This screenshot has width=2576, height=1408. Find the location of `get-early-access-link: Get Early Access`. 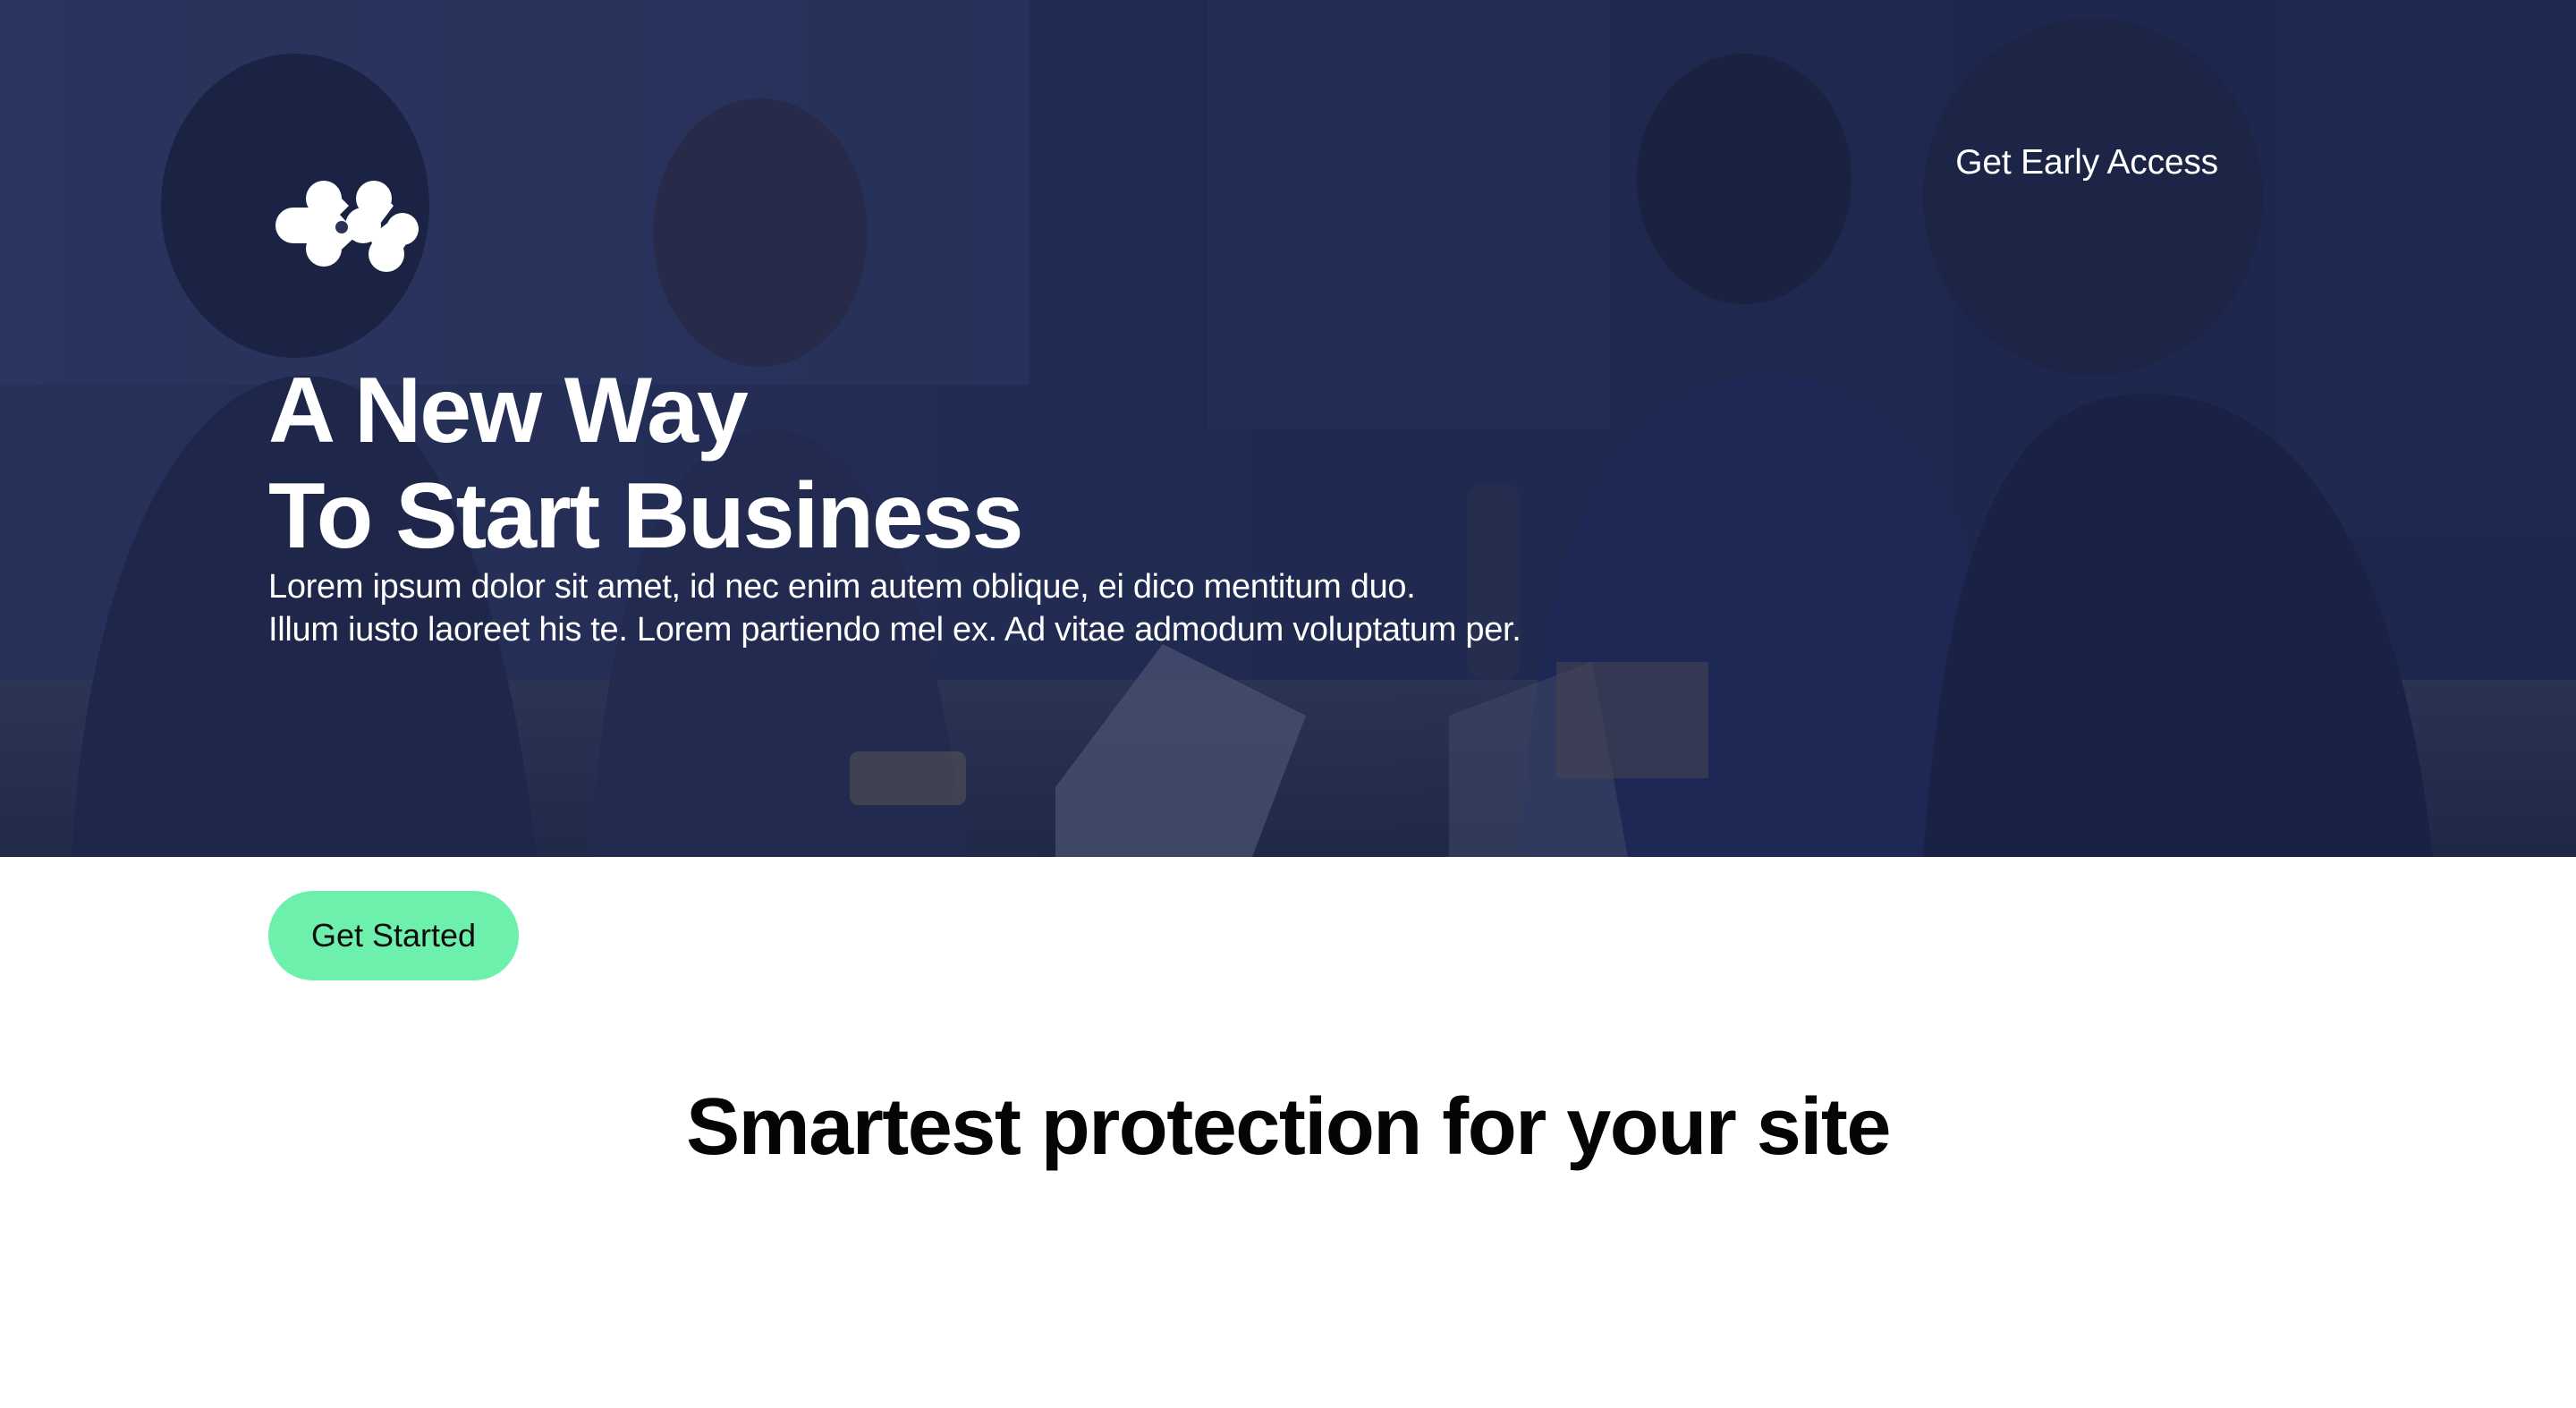

get-early-access-link: Get Early Access is located at coordinates (2086, 162).